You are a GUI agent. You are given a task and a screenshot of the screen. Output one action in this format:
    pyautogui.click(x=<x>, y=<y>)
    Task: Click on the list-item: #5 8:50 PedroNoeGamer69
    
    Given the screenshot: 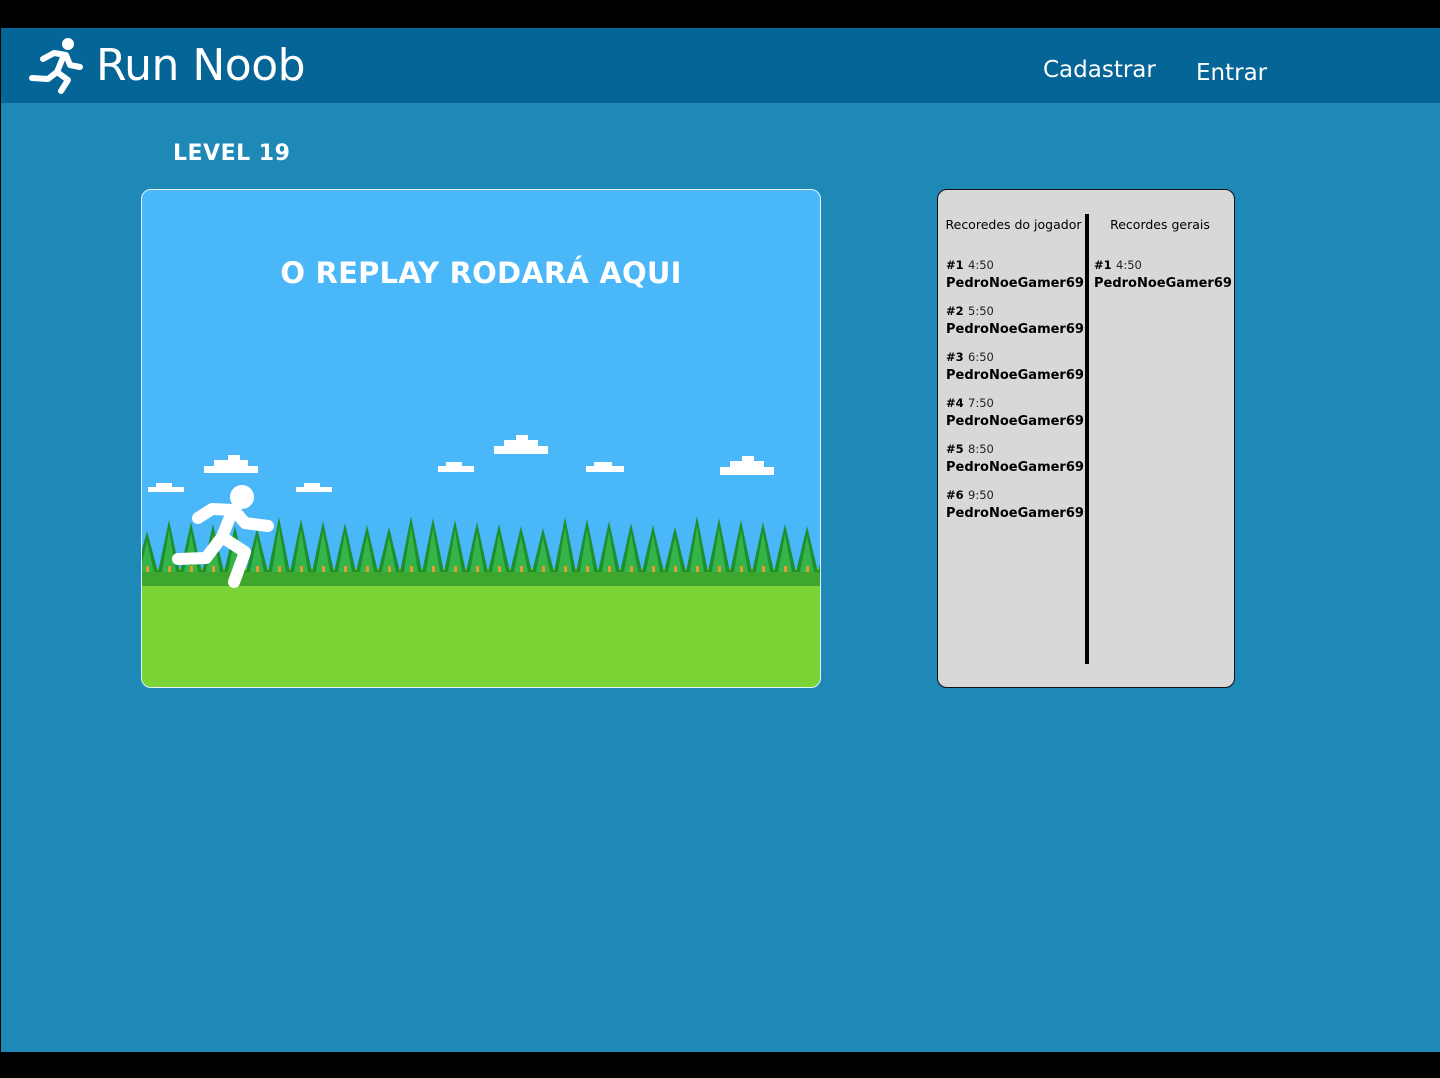 What is the action you would take?
    pyautogui.click(x=1015, y=461)
    